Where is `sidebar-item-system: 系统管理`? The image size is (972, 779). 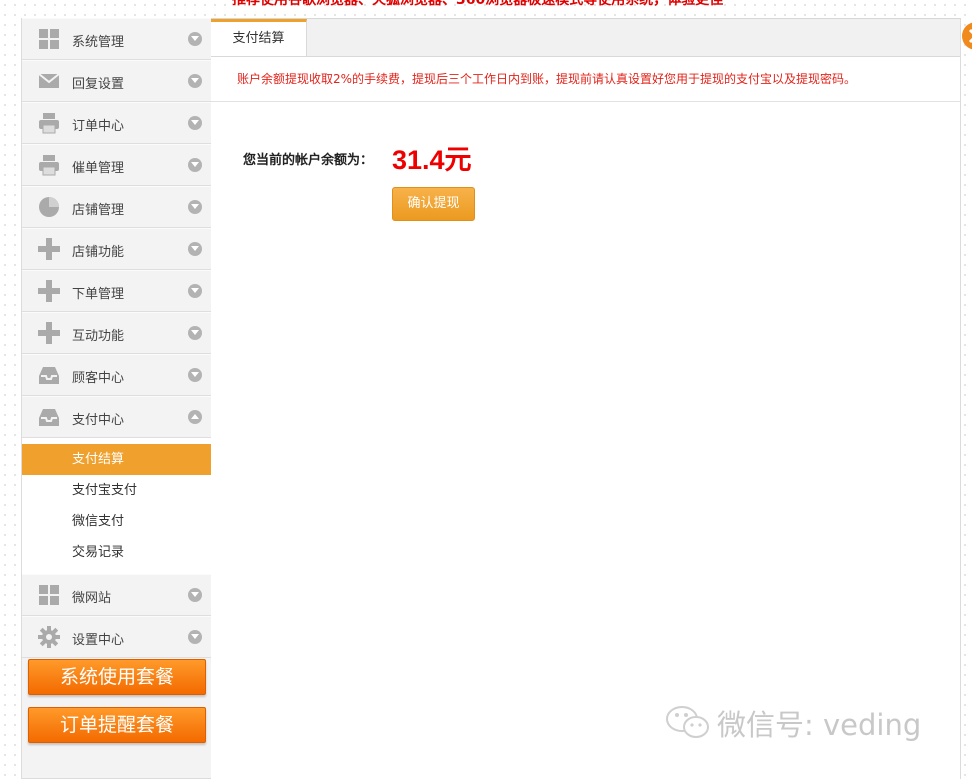
sidebar-item-system: 系统管理 is located at coordinates (117, 39).